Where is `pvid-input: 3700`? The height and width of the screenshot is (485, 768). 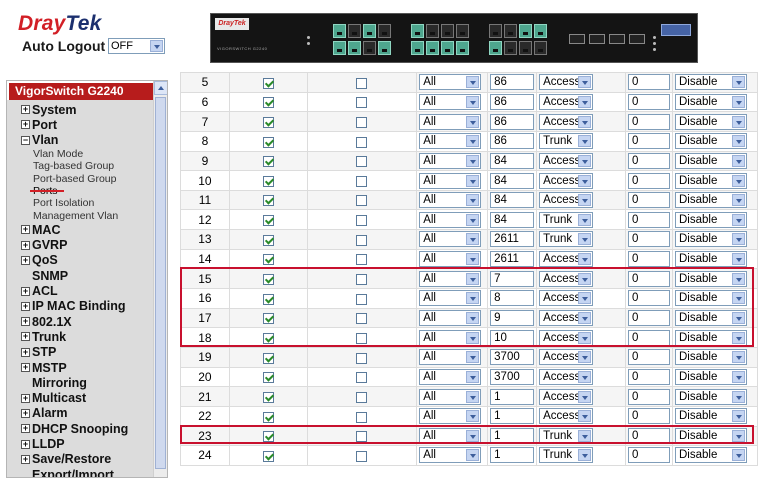 pvid-input: 3700 is located at coordinates (512, 357).